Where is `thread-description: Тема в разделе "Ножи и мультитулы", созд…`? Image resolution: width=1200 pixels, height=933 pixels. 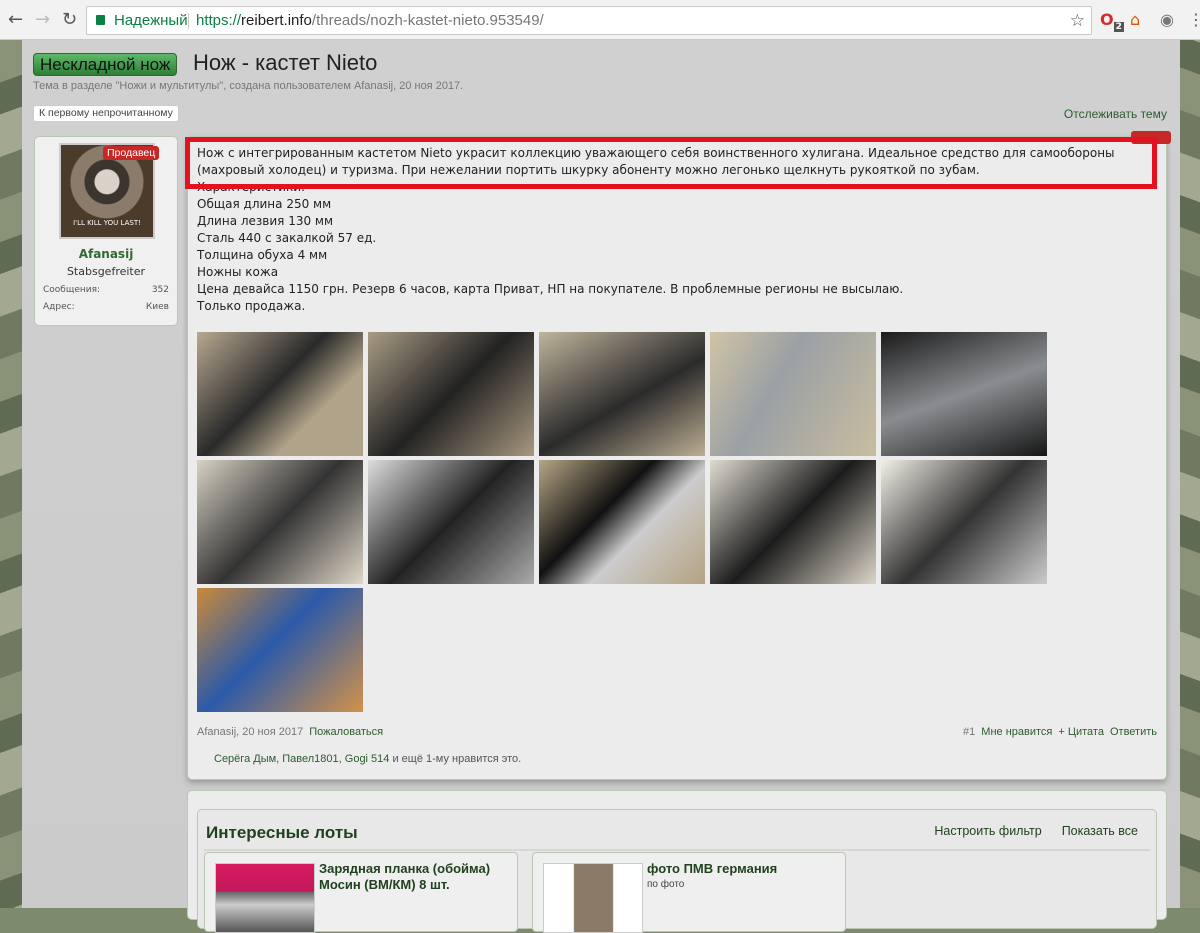
thread-description: Тема в разделе "Ножи и мультитулы", созд… is located at coordinates (248, 86).